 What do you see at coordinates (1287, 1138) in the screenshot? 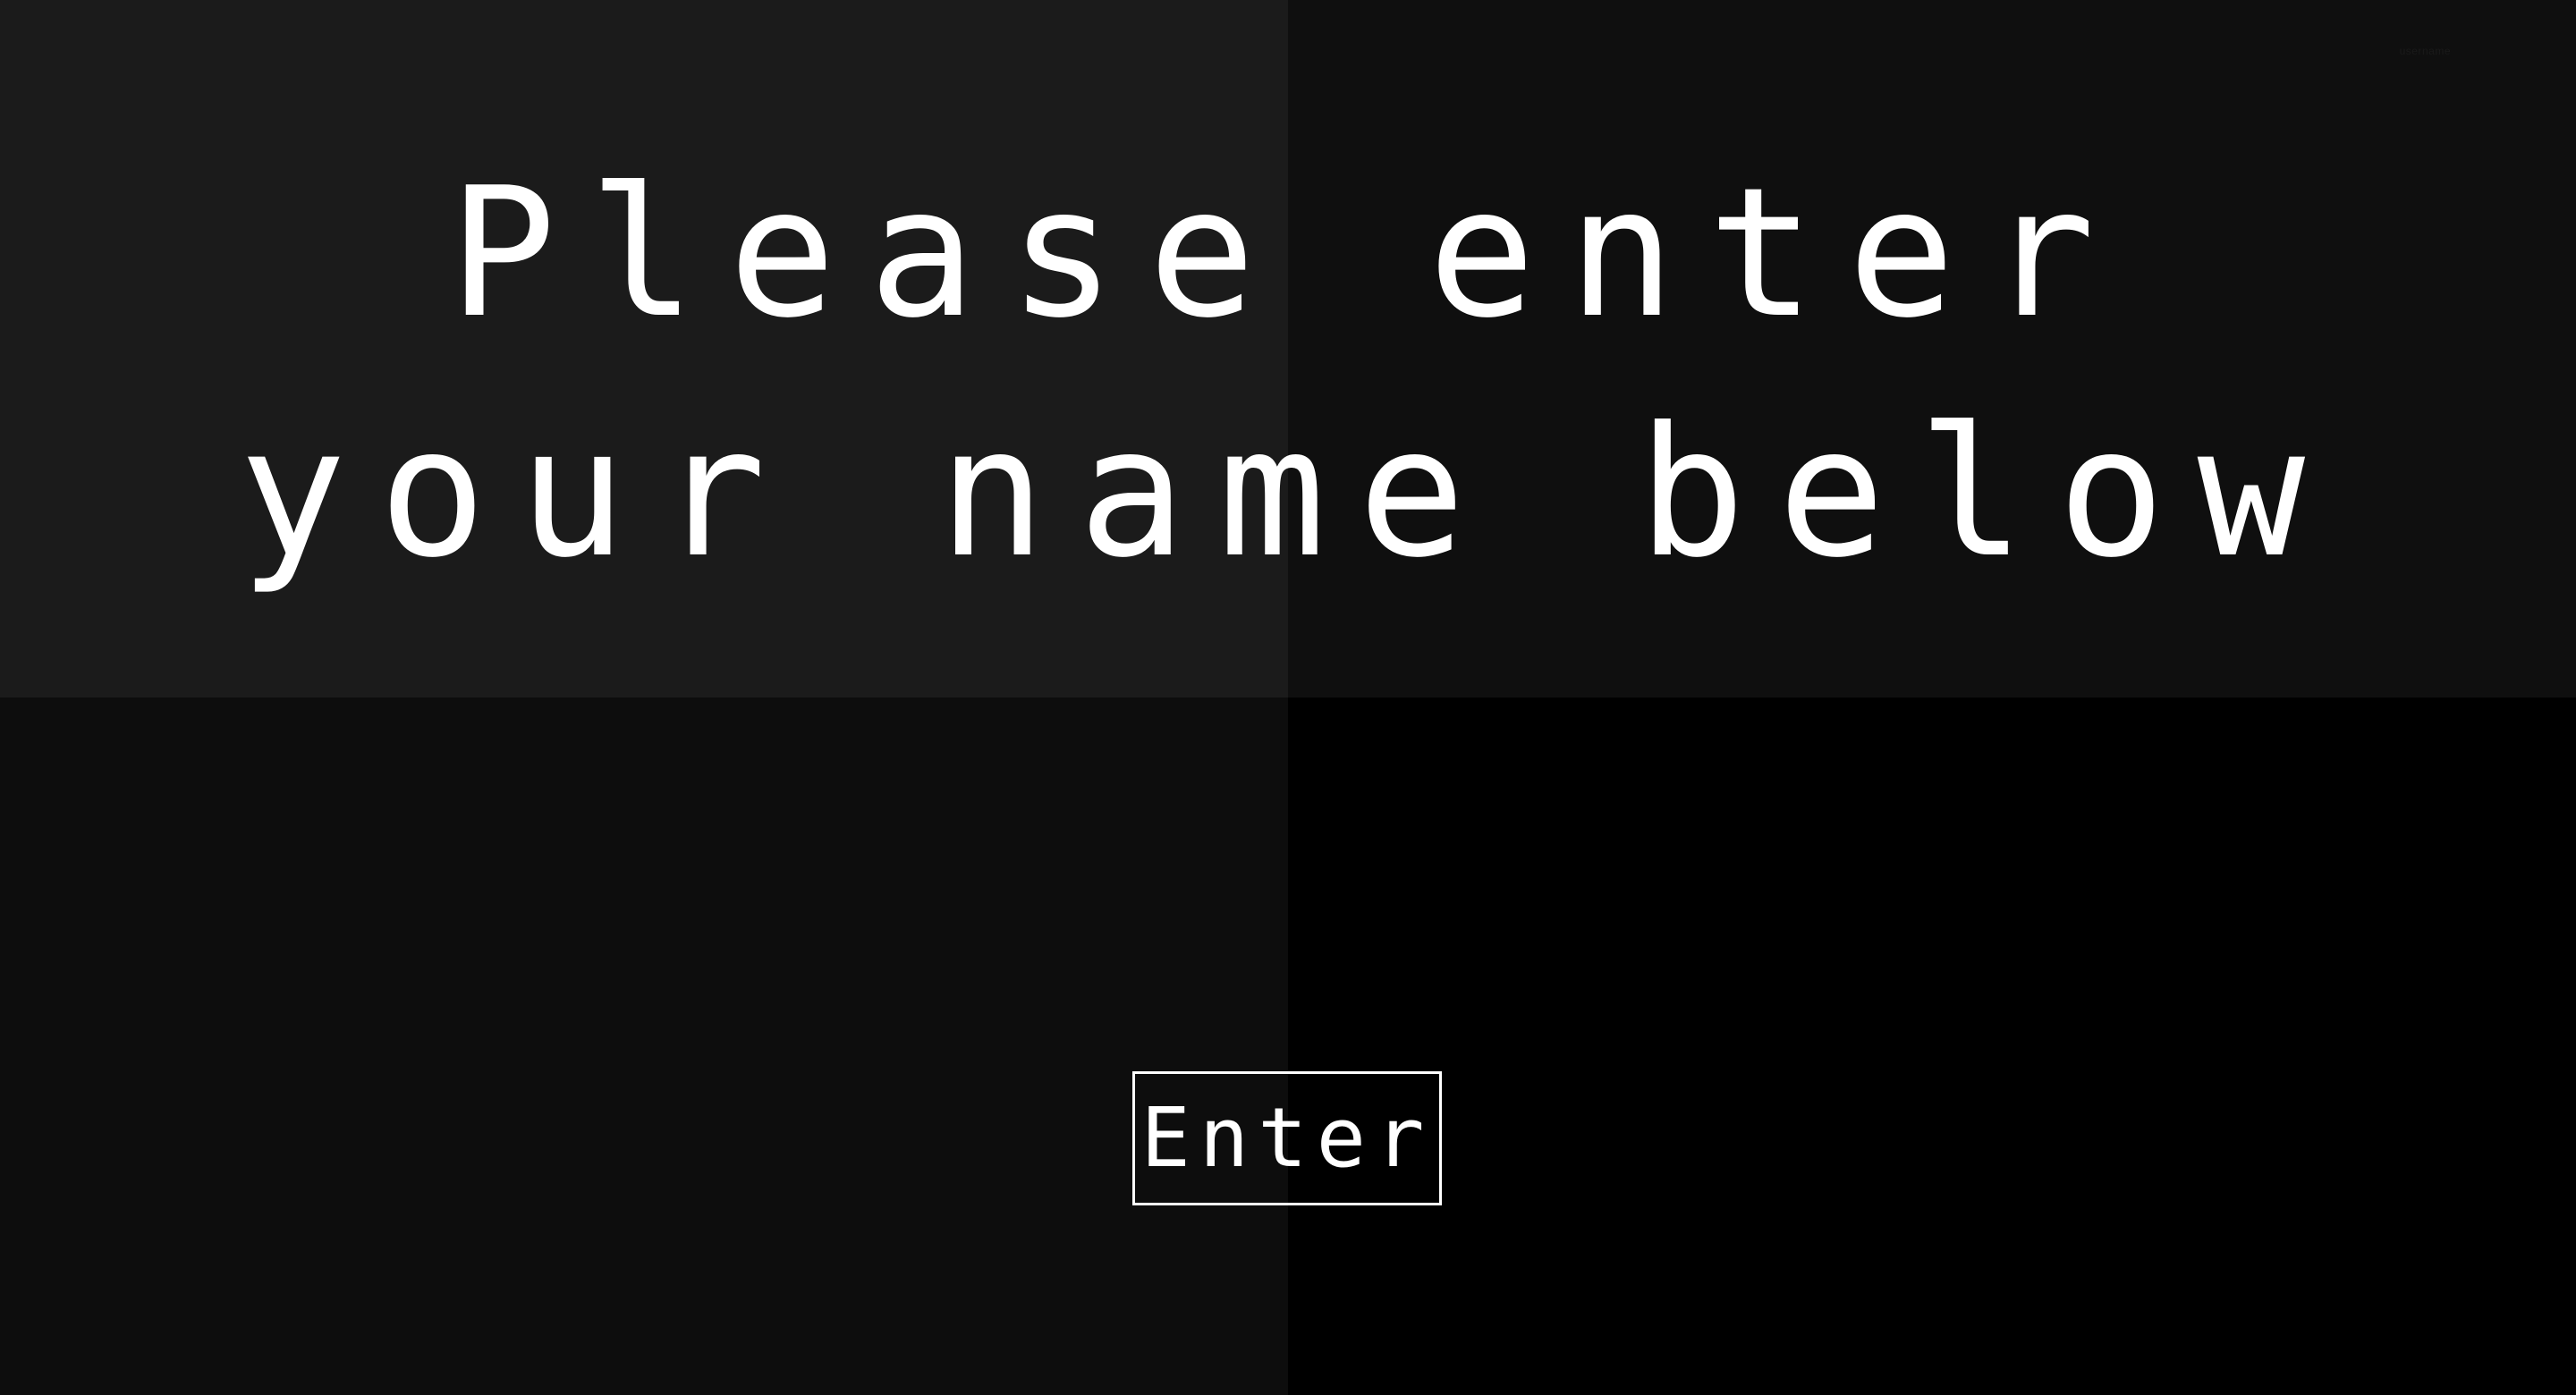
I see `enter-button: Enter` at bounding box center [1287, 1138].